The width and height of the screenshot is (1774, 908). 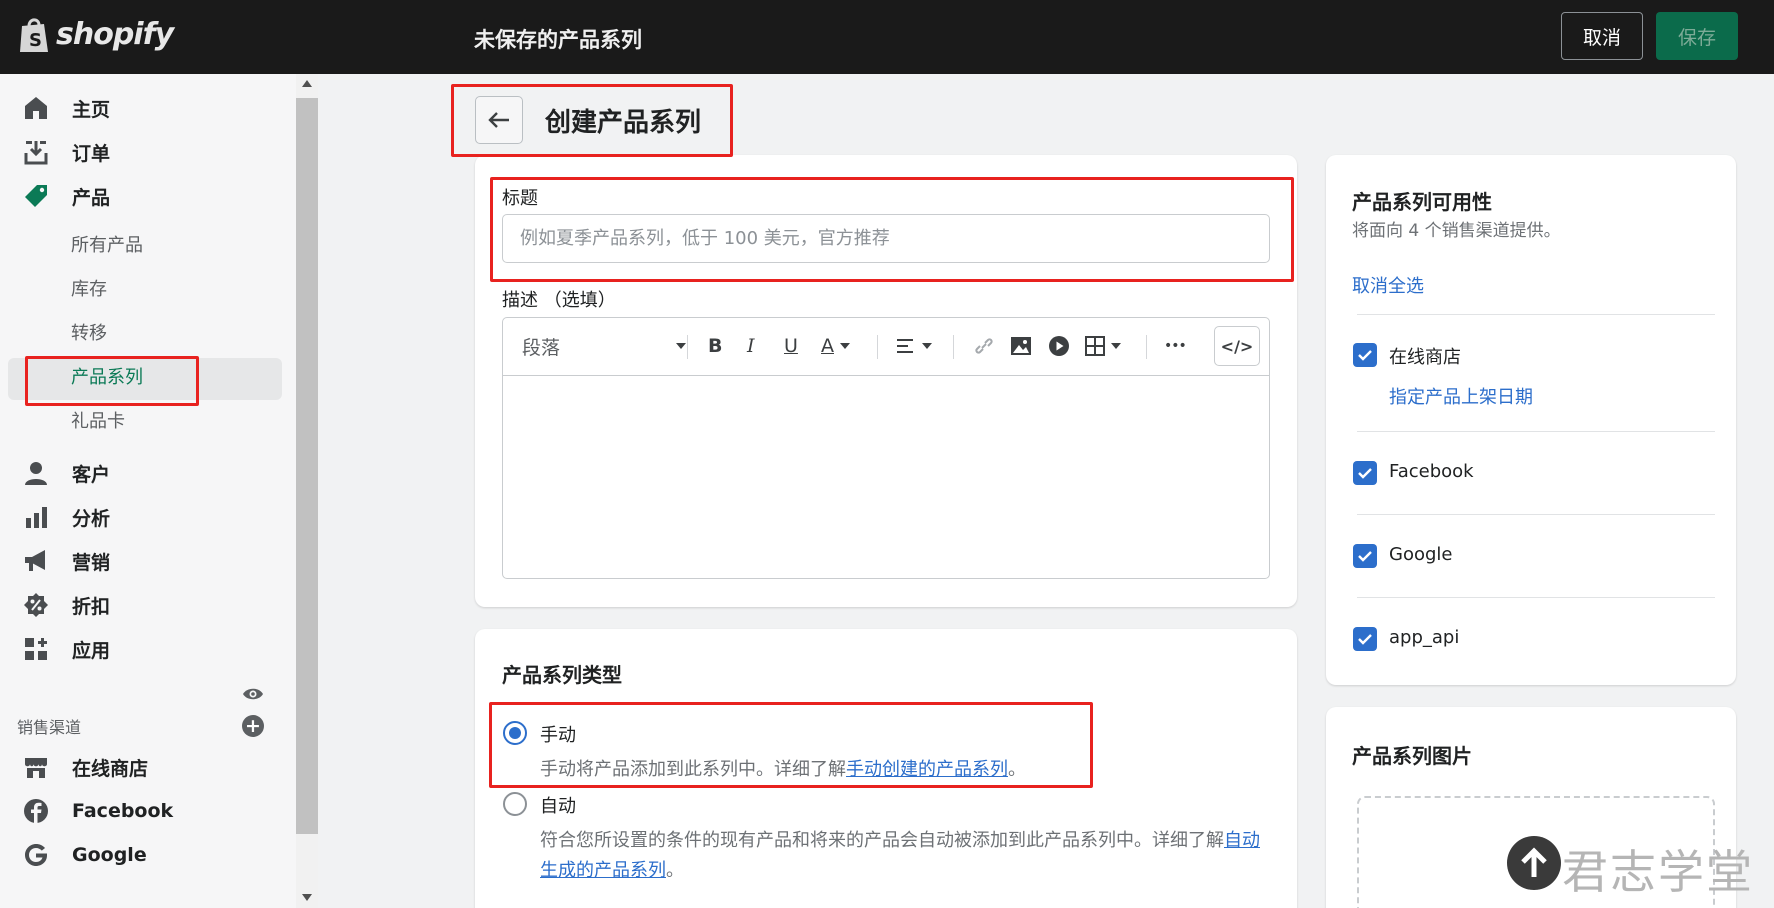 I want to click on collection-type-heading: 产品系列类型, so click(x=562, y=675).